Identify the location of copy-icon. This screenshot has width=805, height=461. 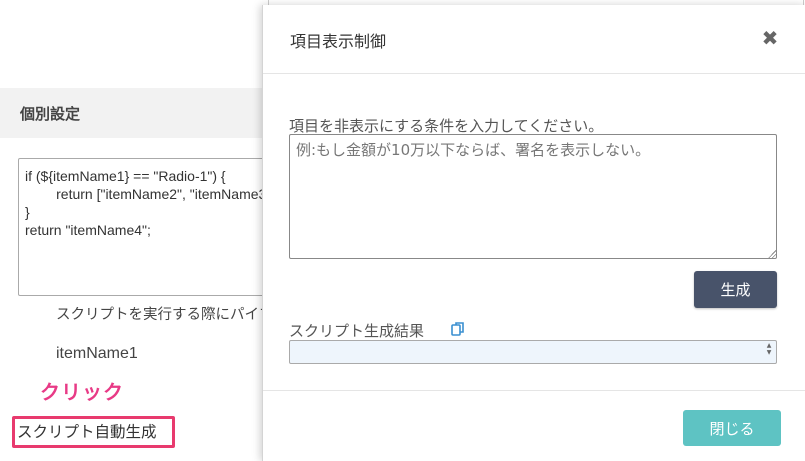
(458, 329).